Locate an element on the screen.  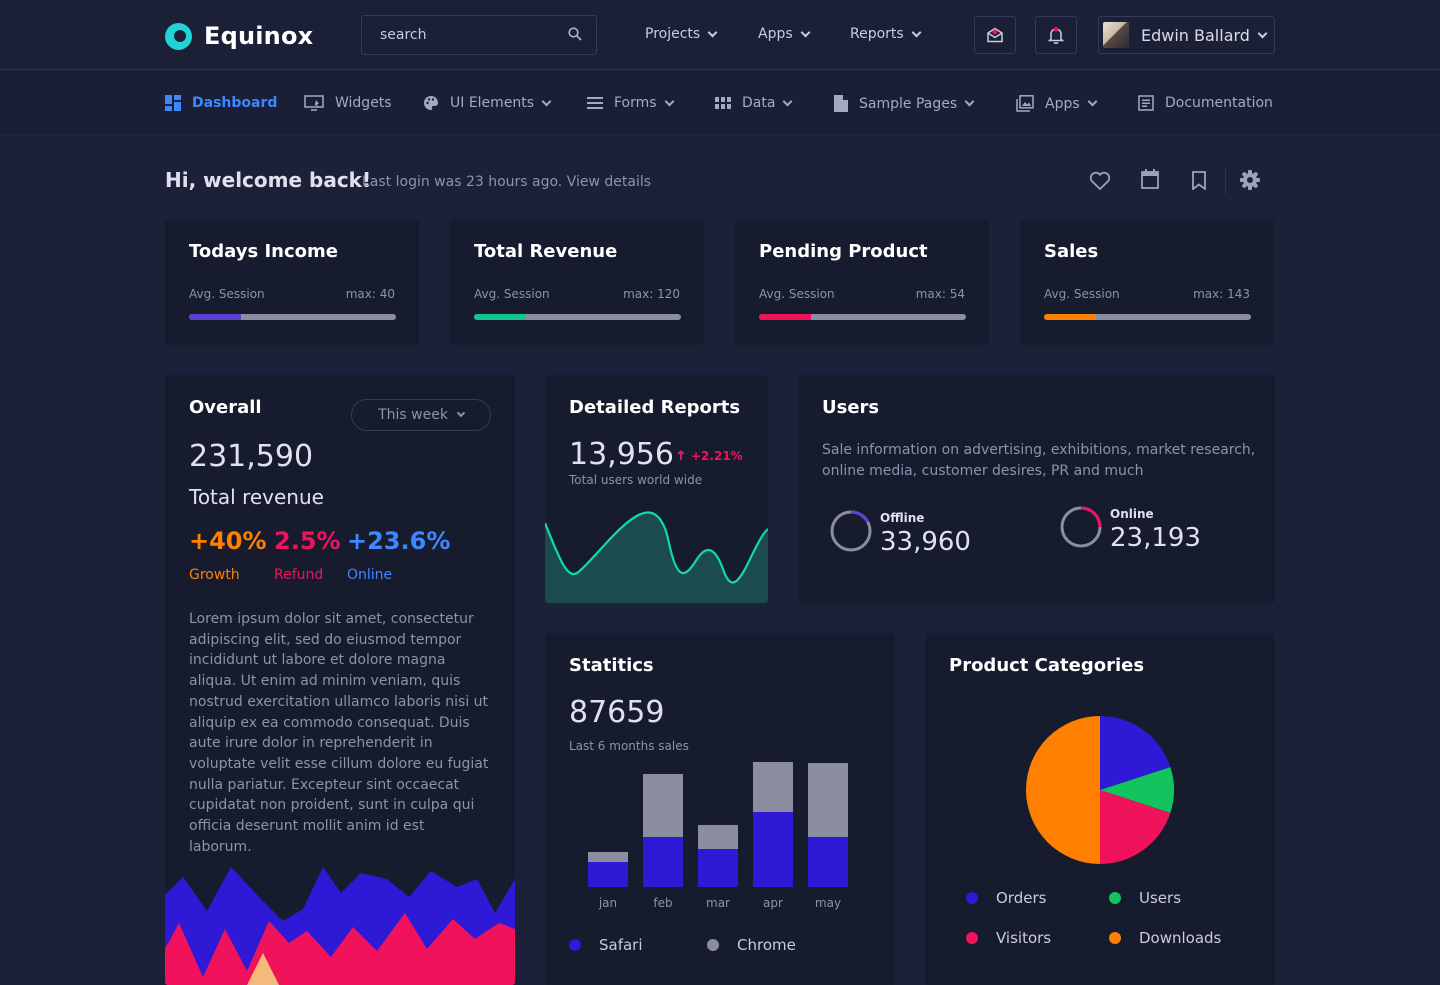
area-fill is located at coordinates (656, 557).